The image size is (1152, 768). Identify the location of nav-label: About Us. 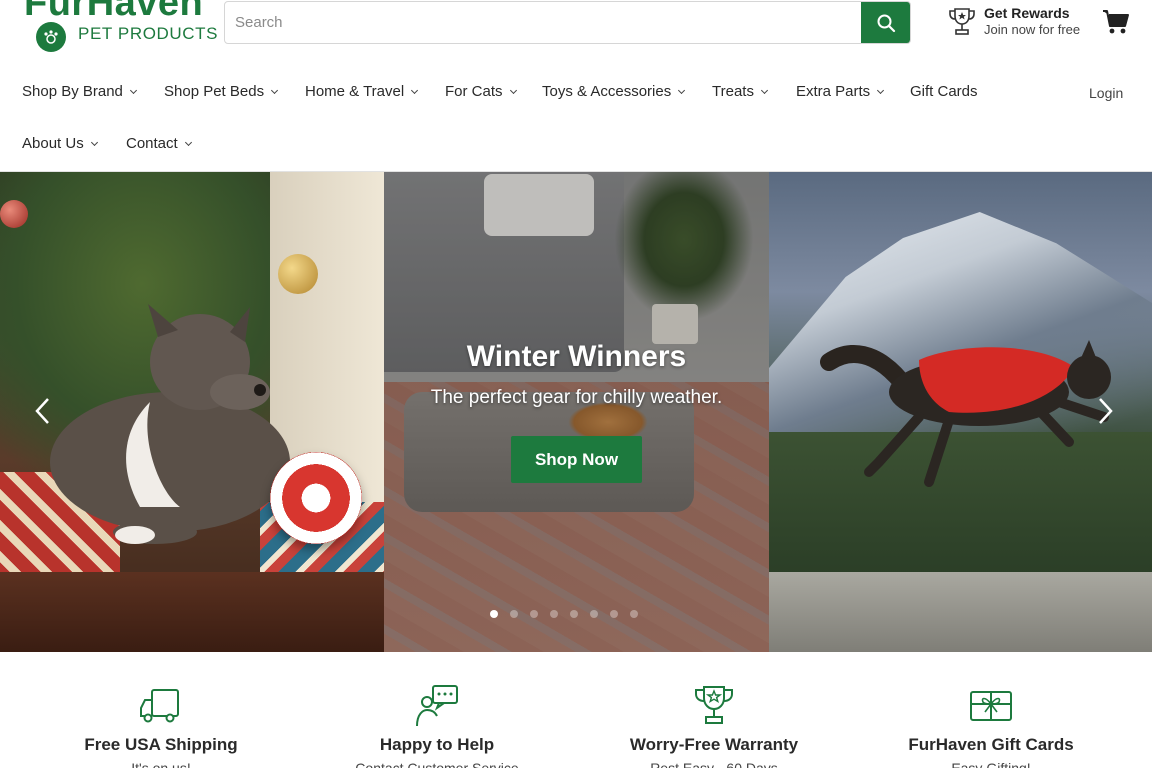
(53, 143).